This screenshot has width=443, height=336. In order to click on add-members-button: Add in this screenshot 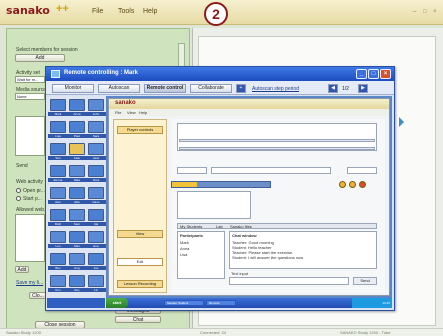, I will do `click(40, 58)`.